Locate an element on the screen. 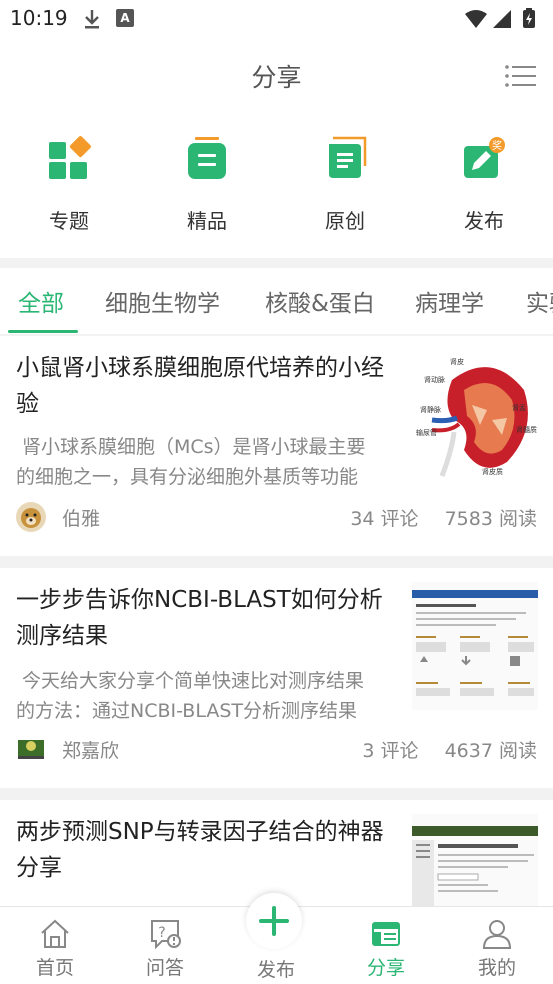  thumb-label: 输尿管 is located at coordinates (426, 432).